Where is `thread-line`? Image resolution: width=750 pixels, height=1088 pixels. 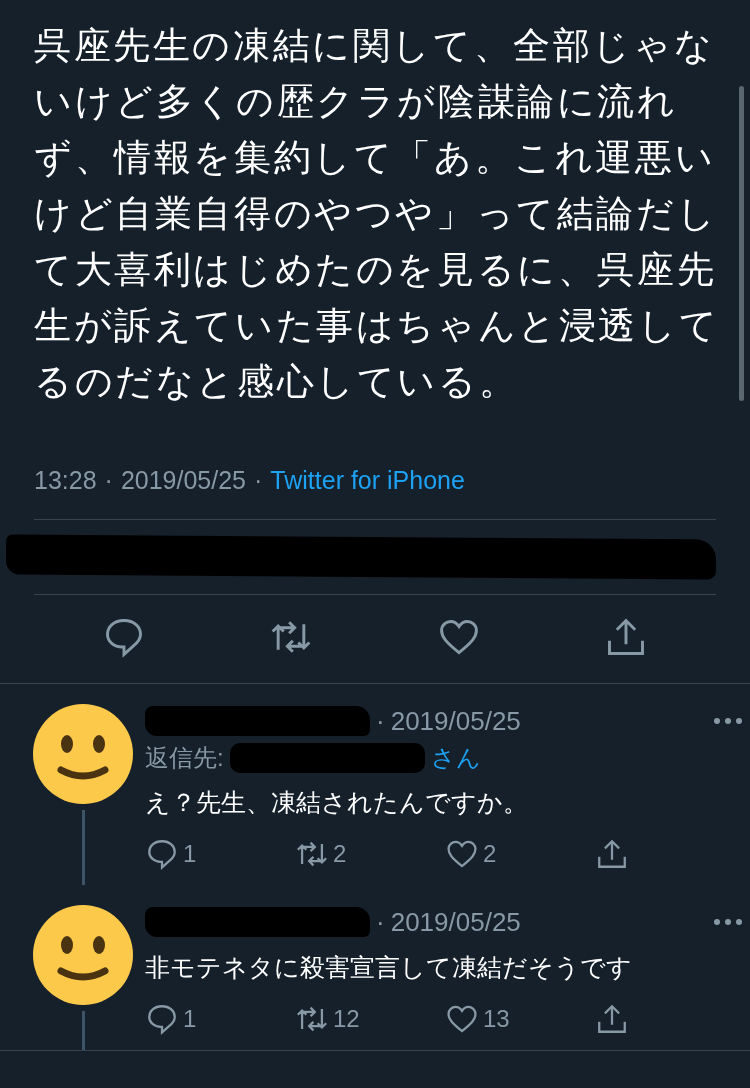 thread-line is located at coordinates (83, 1030).